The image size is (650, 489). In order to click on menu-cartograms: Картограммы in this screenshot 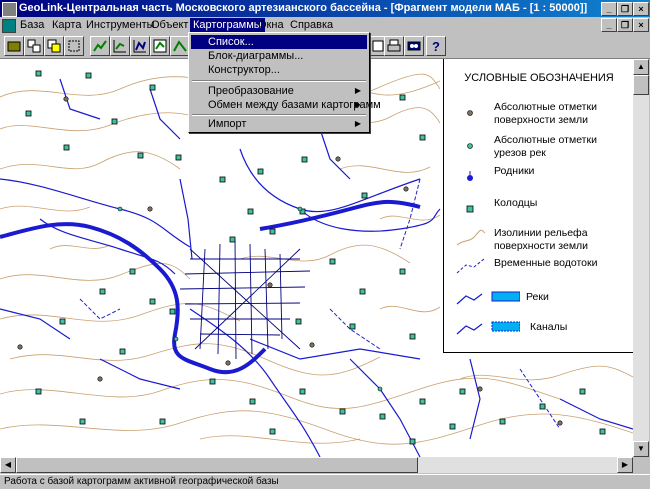, I will do `click(227, 25)`.